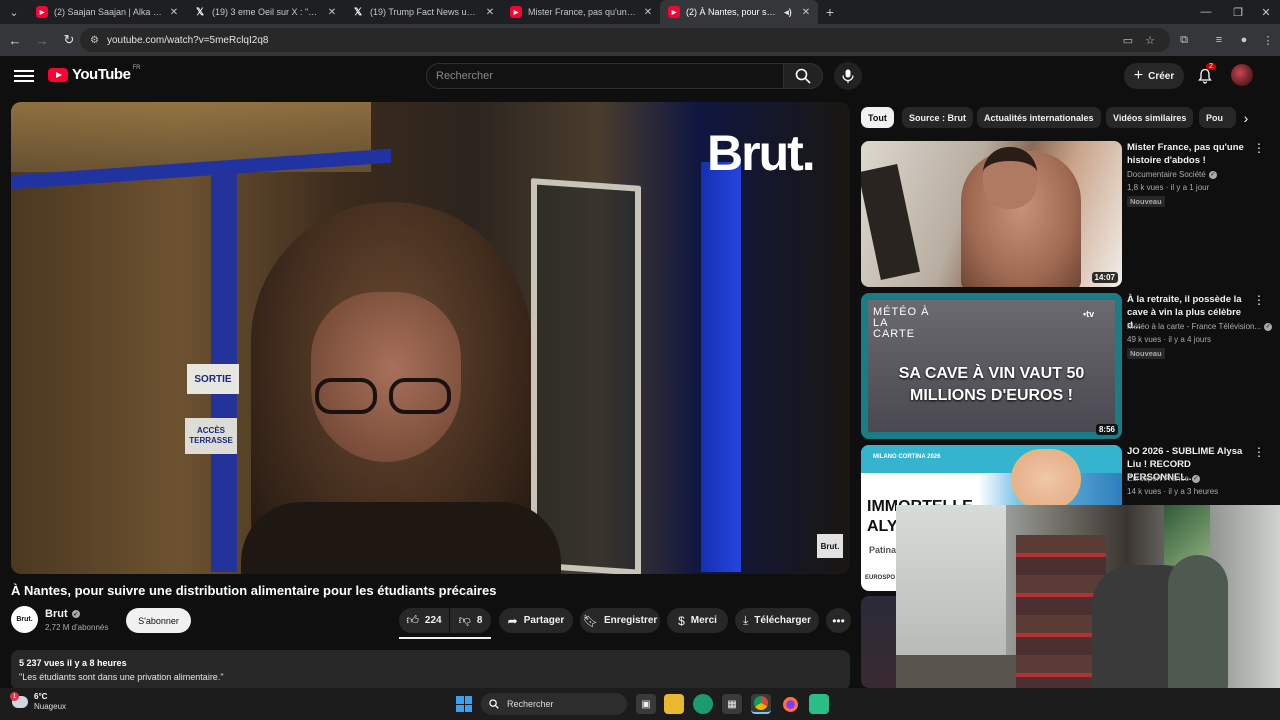 This screenshot has width=1280, height=720. I want to click on task-view-icon: ▣, so click(646, 704).